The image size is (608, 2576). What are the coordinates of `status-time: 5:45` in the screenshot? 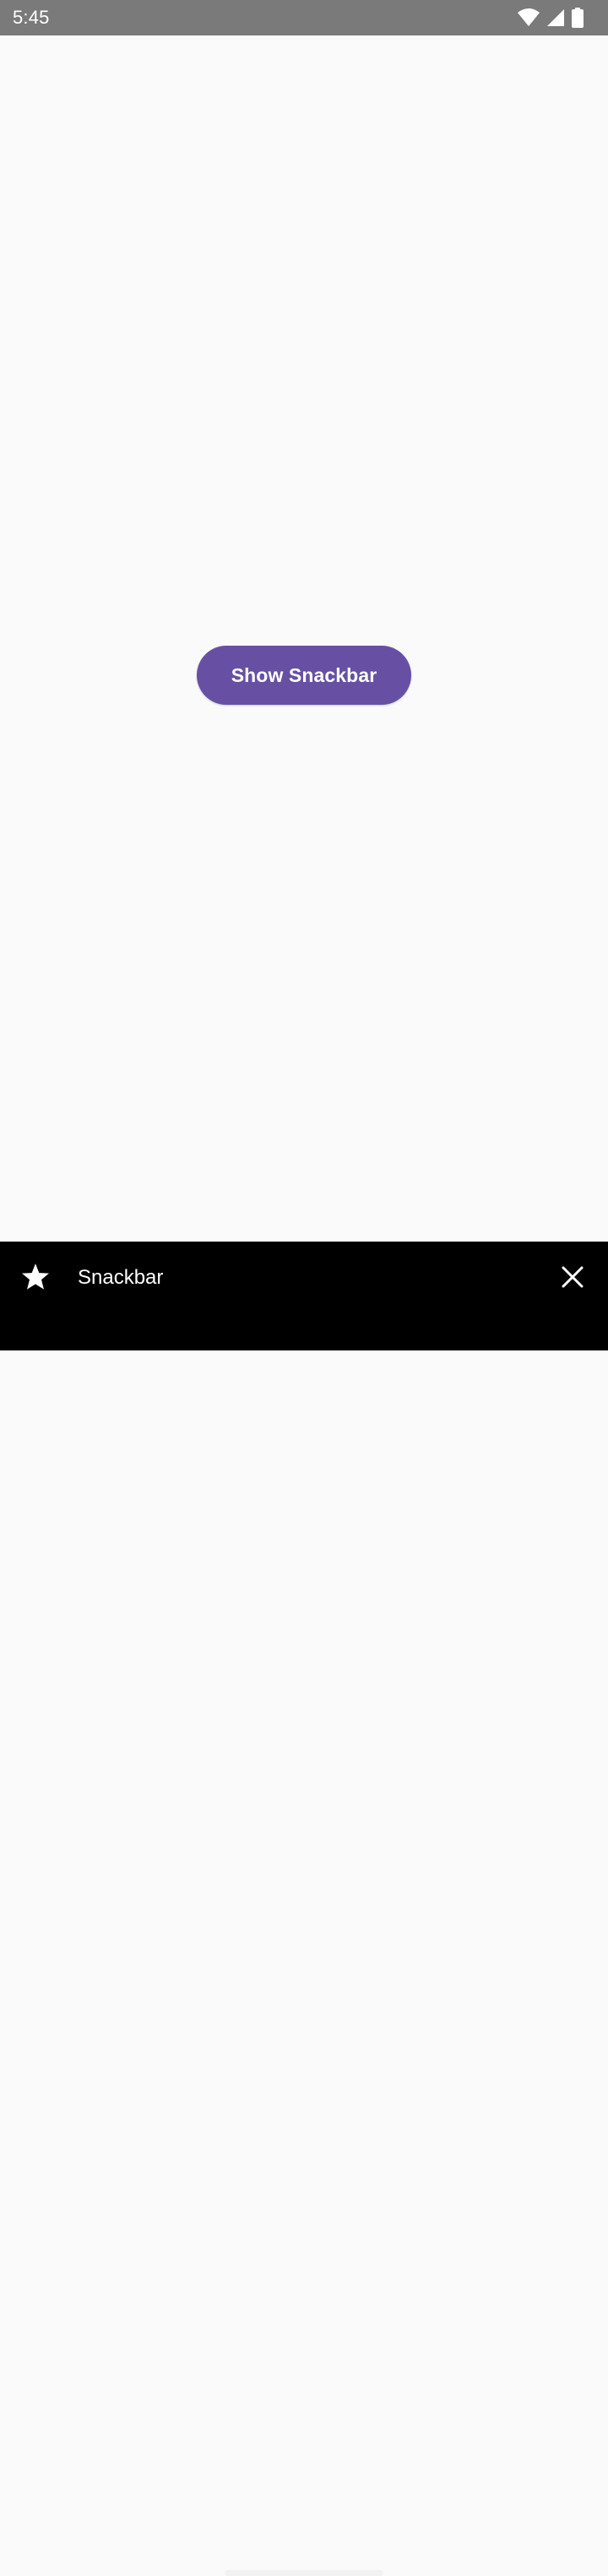 It's located at (31, 17).